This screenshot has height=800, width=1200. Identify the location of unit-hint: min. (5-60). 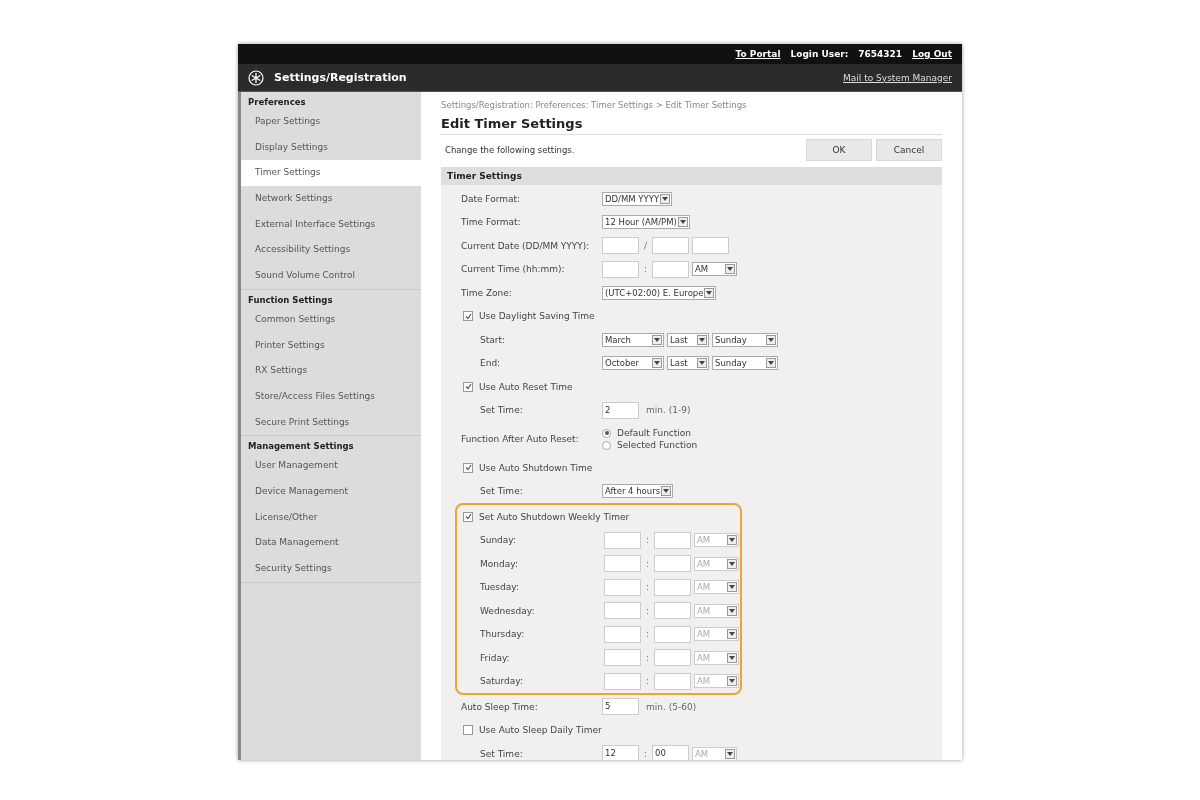
(671, 706).